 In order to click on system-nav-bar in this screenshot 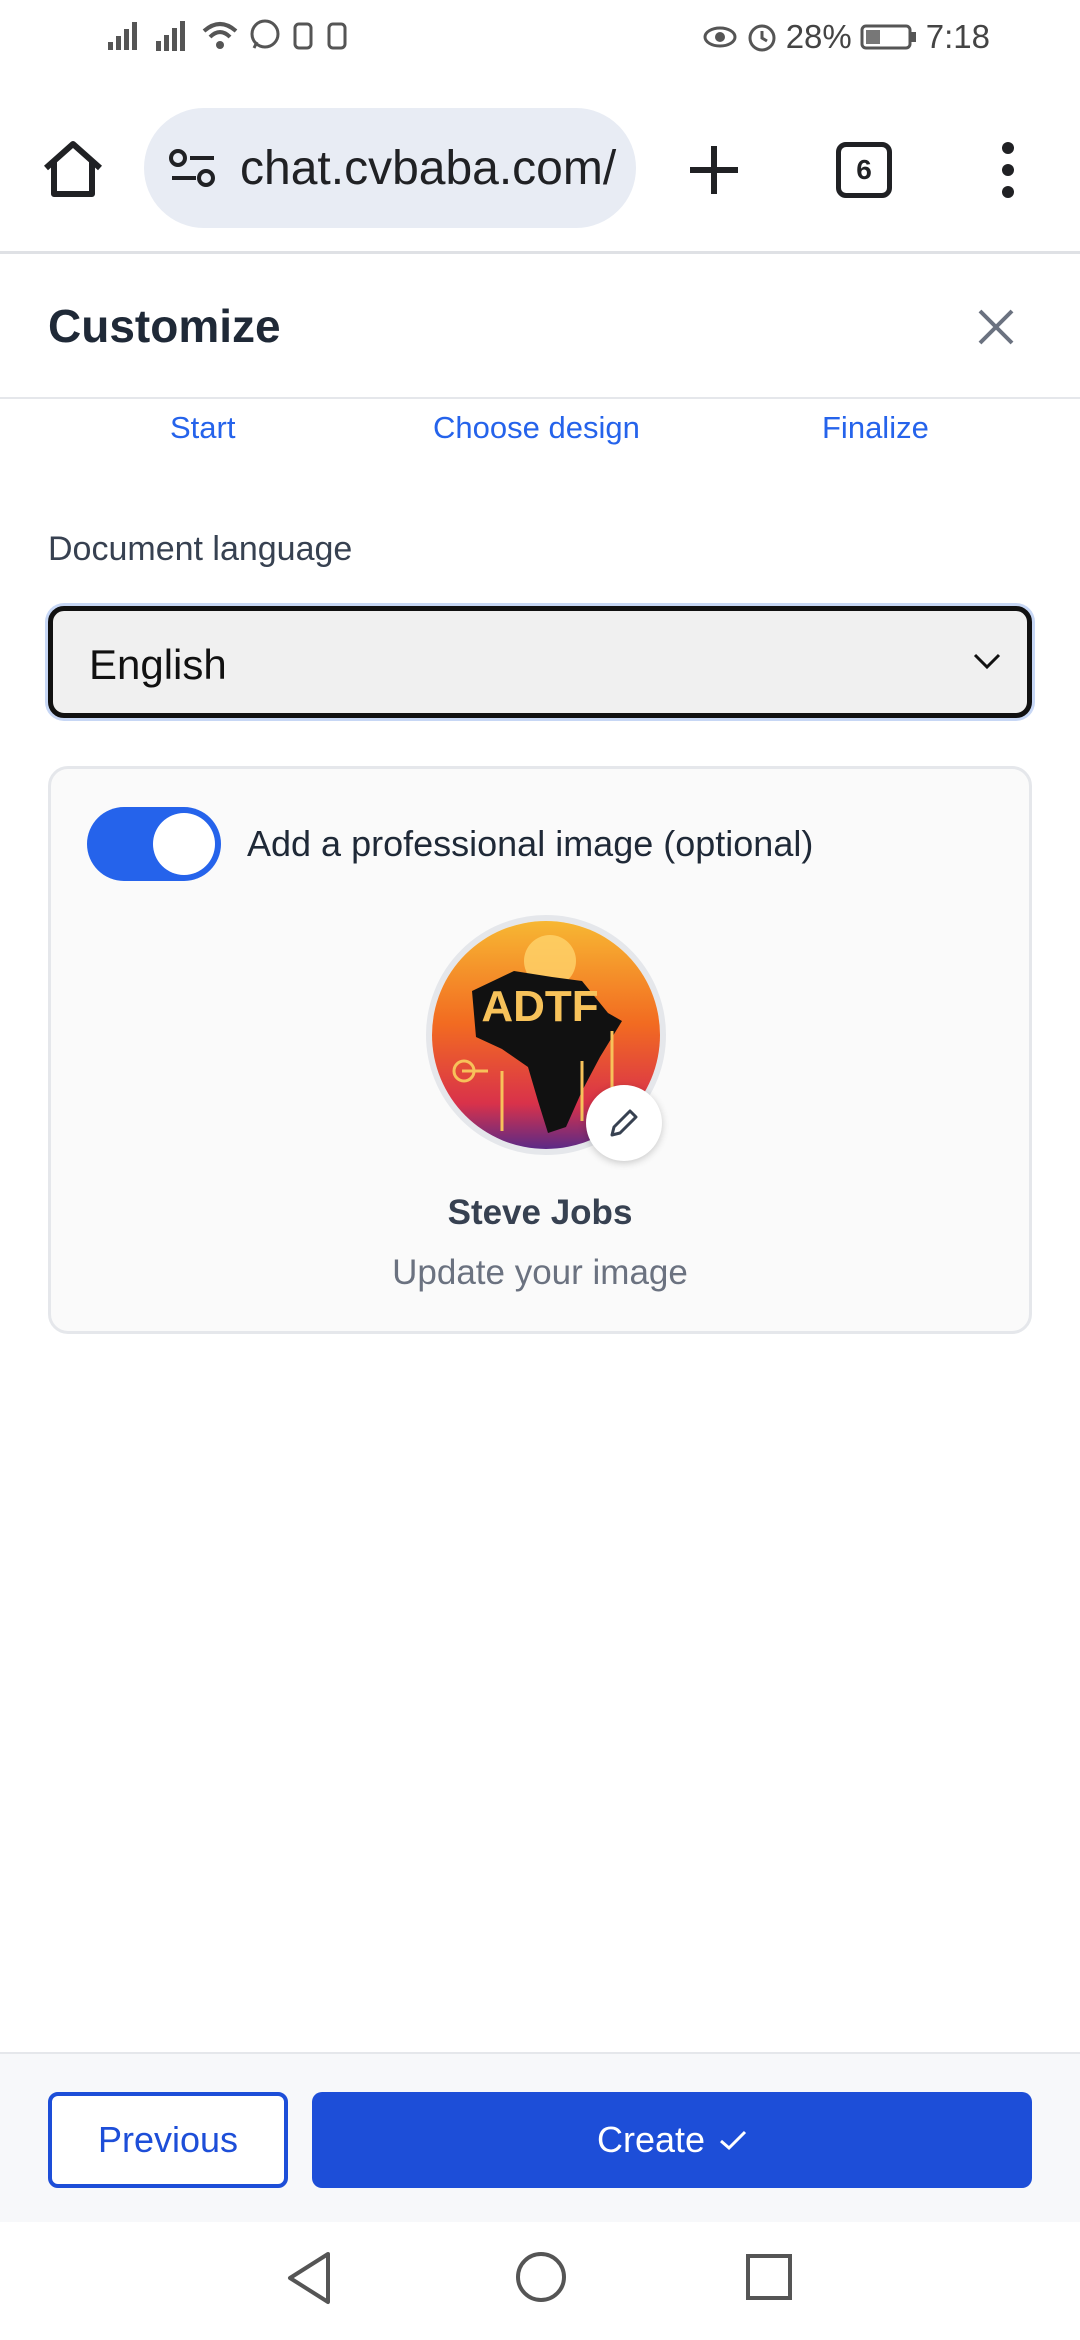, I will do `click(540, 2281)`.